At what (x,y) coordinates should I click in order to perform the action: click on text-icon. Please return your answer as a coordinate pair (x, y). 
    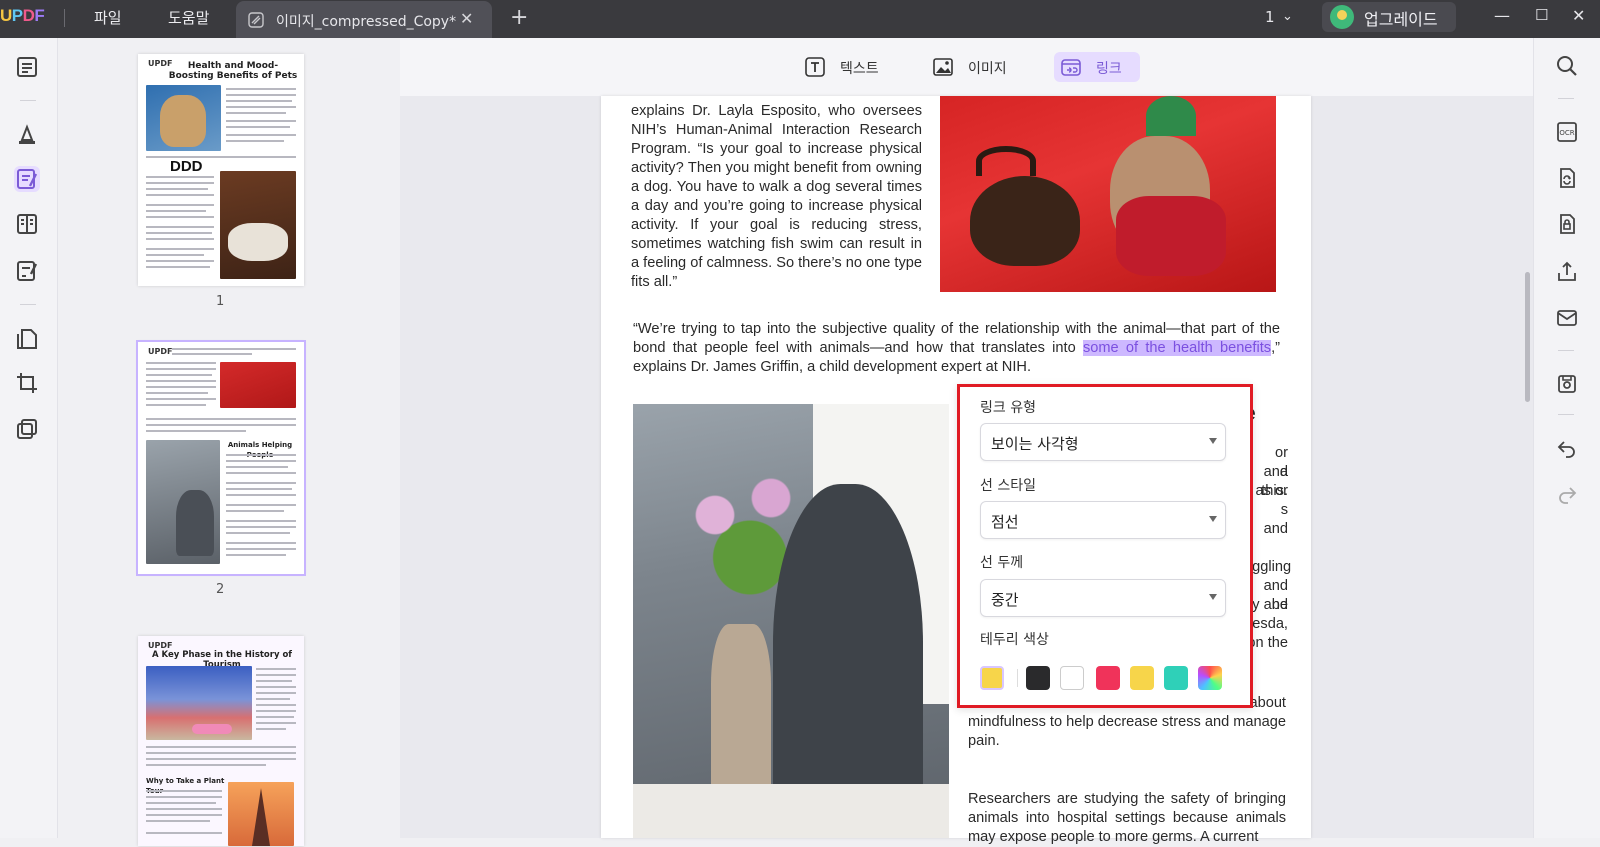
    Looking at the image, I should click on (815, 67).